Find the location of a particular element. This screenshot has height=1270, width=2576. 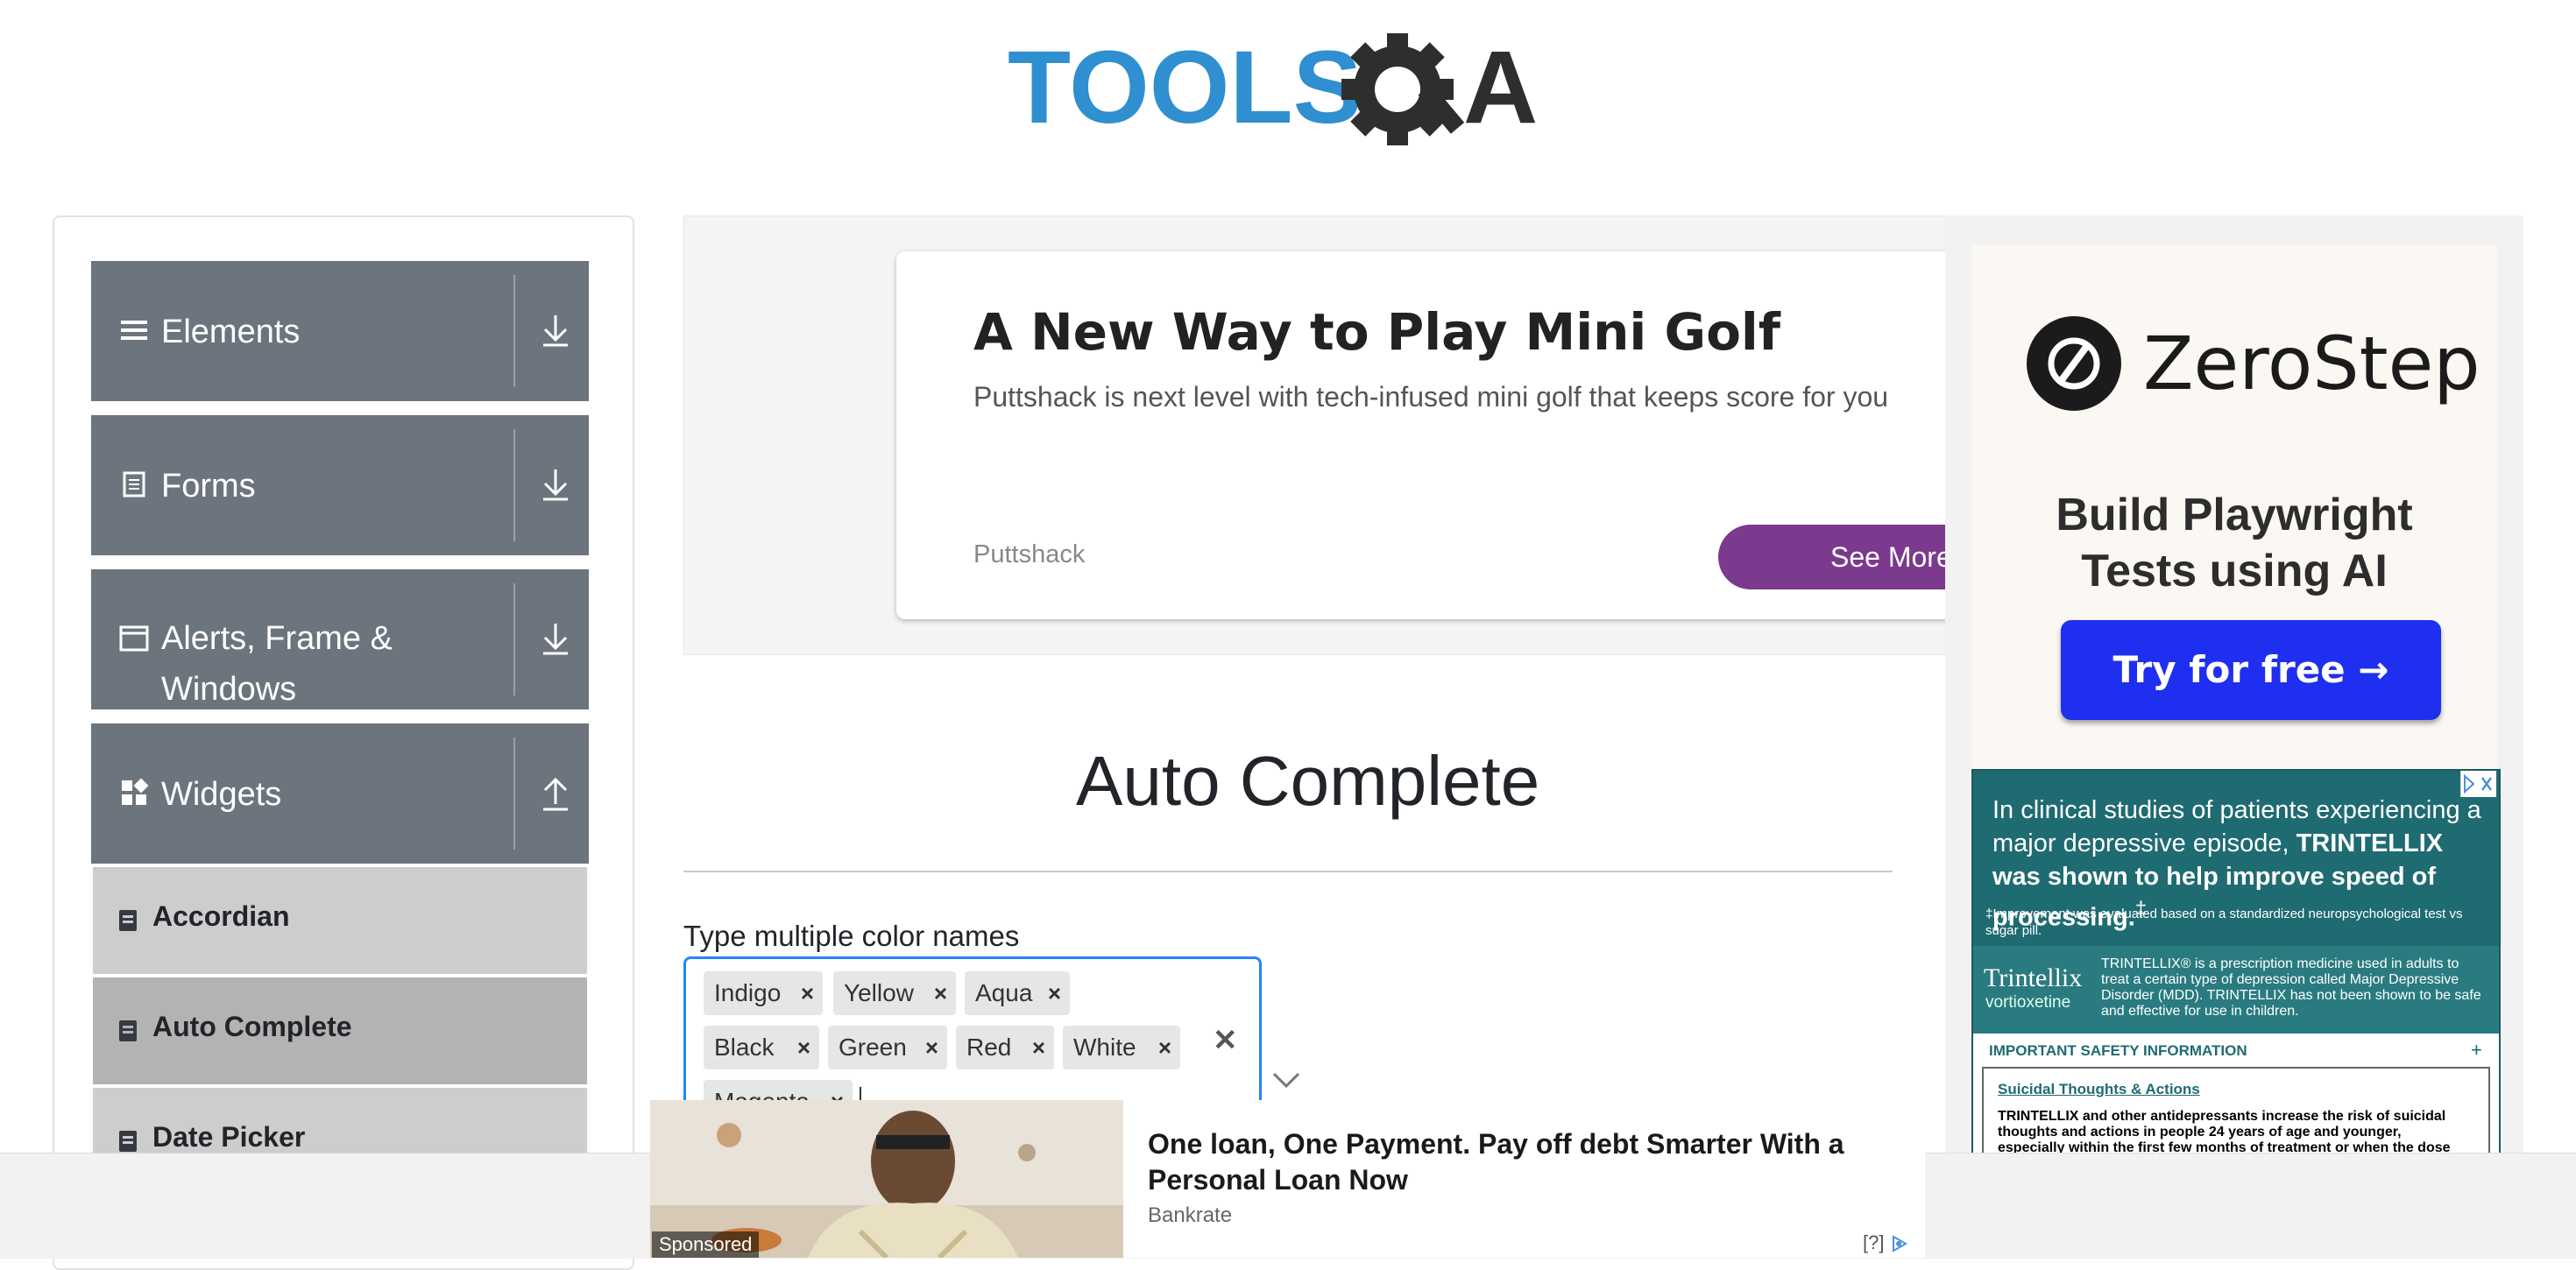

sidebar-item-accordian: Accordian is located at coordinates (340, 920).